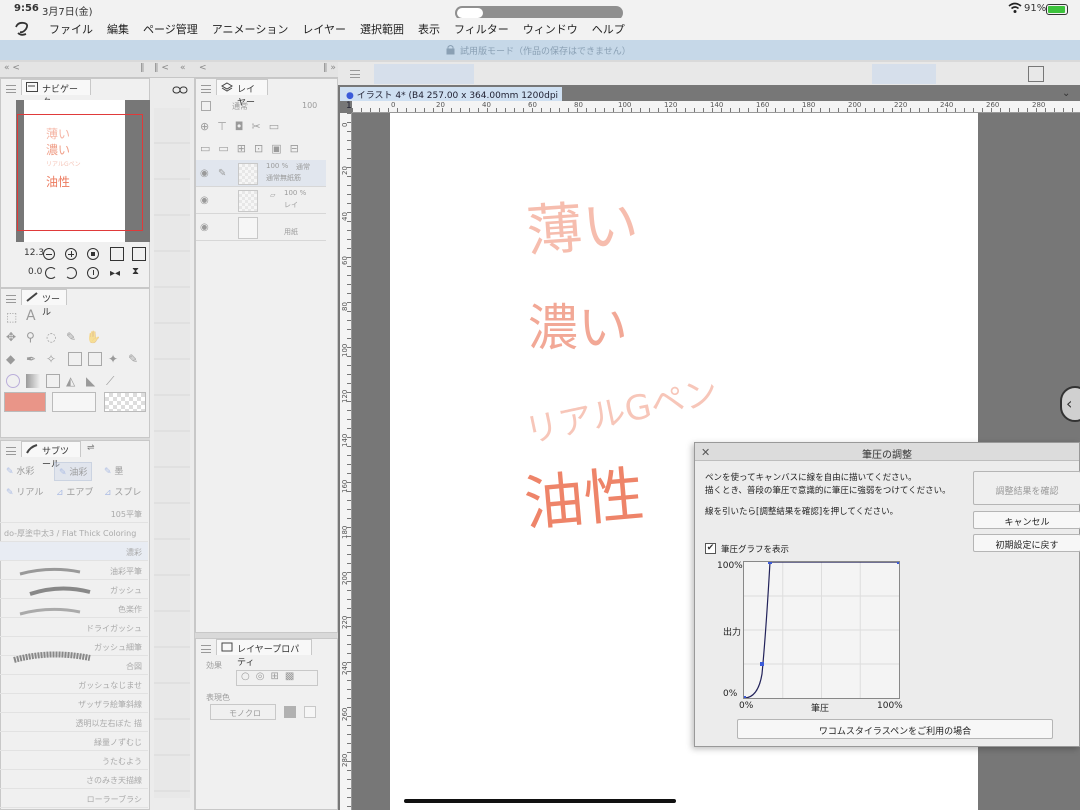 This screenshot has height=810, width=1080. What do you see at coordinates (115, 359) in the screenshot?
I see `magic-wand-icon: ✦` at bounding box center [115, 359].